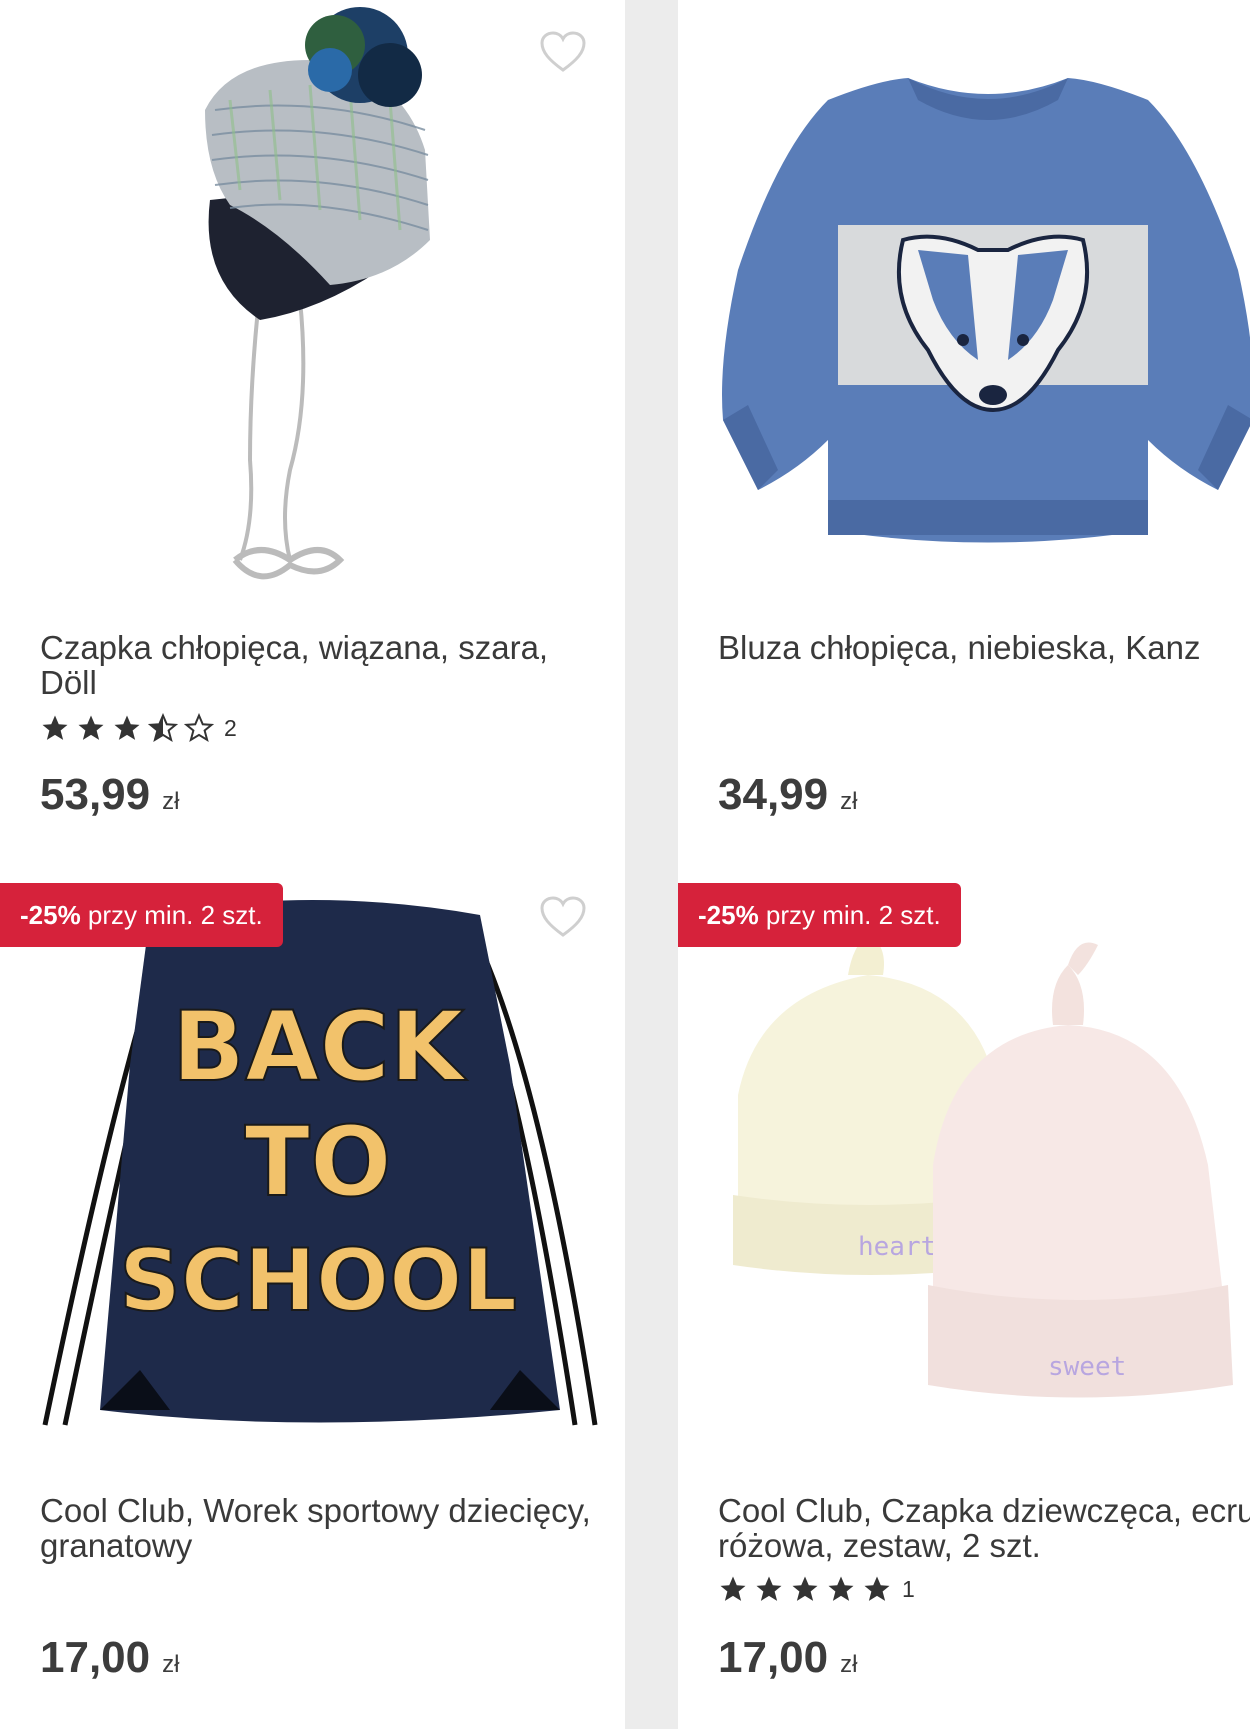 Image resolution: width=1250 pixels, height=1729 pixels. Describe the element at coordinates (320, 665) in the screenshot. I see `product-name: Czapka chłopięca, wiązana, szara, Döll` at that location.